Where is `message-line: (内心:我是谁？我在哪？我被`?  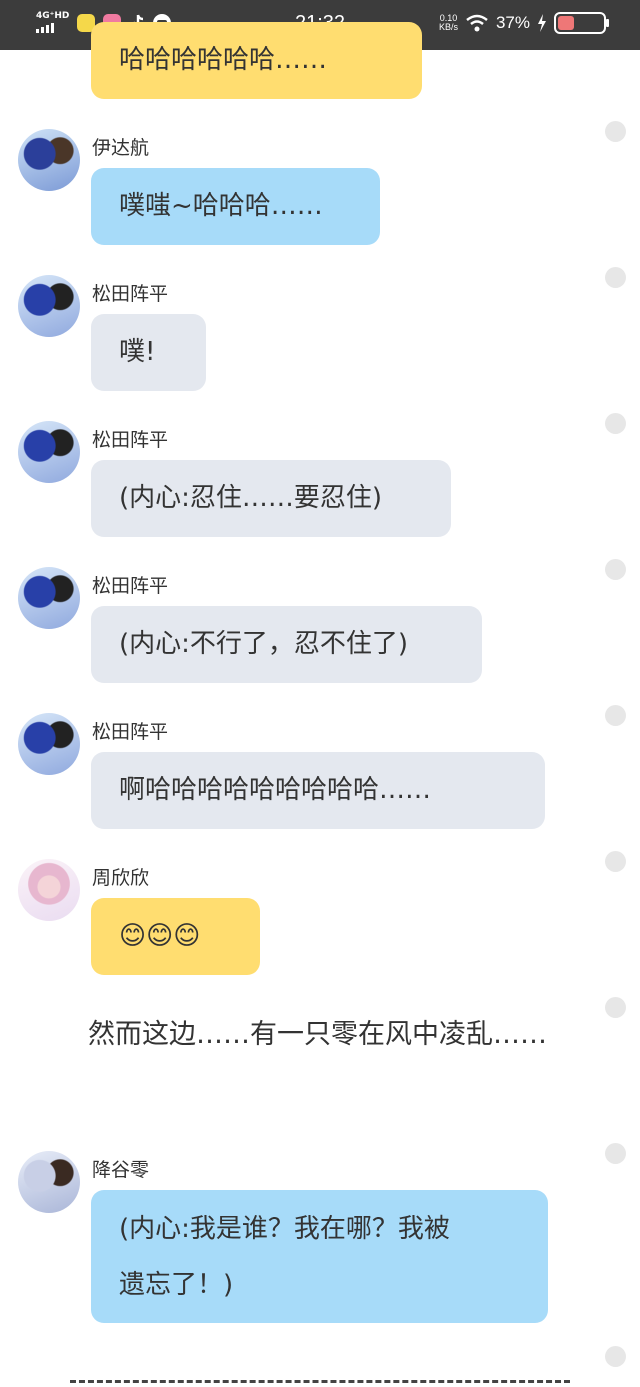
message-line: (内心:我是谁？我在哪？我被 is located at coordinates (284, 1229).